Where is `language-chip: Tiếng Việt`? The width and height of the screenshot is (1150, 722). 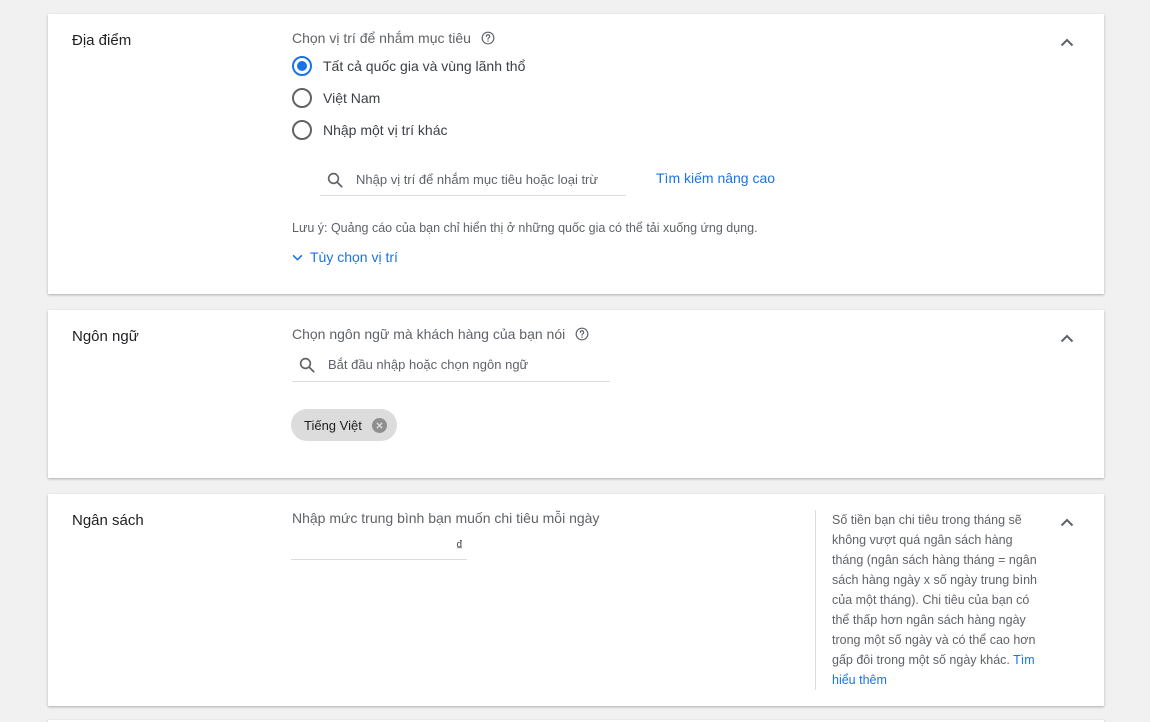 language-chip: Tiếng Việt is located at coordinates (344, 425).